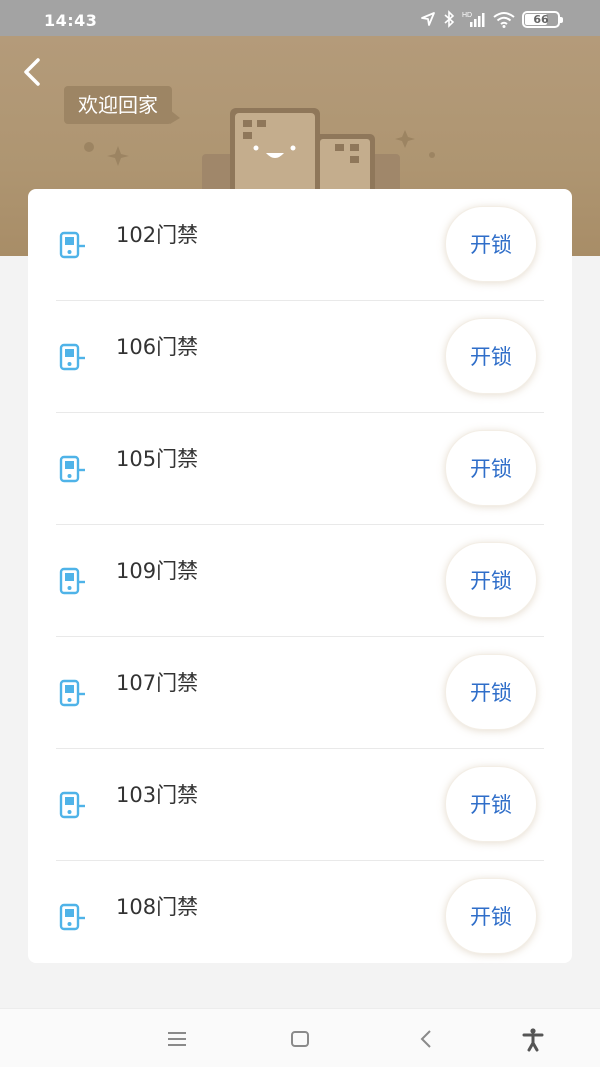 The image size is (600, 1067). I want to click on door-name: 106门禁, so click(157, 347).